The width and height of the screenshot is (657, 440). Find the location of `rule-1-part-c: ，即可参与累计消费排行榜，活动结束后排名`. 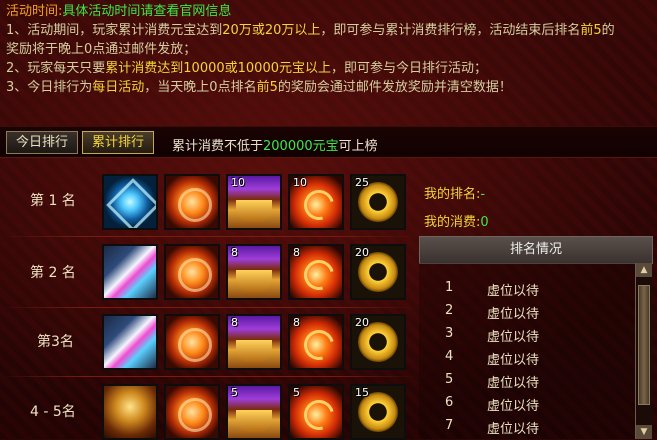

rule-1-part-c: ，即可参与累计消费排行榜，活动结束后排名 is located at coordinates (450, 30).